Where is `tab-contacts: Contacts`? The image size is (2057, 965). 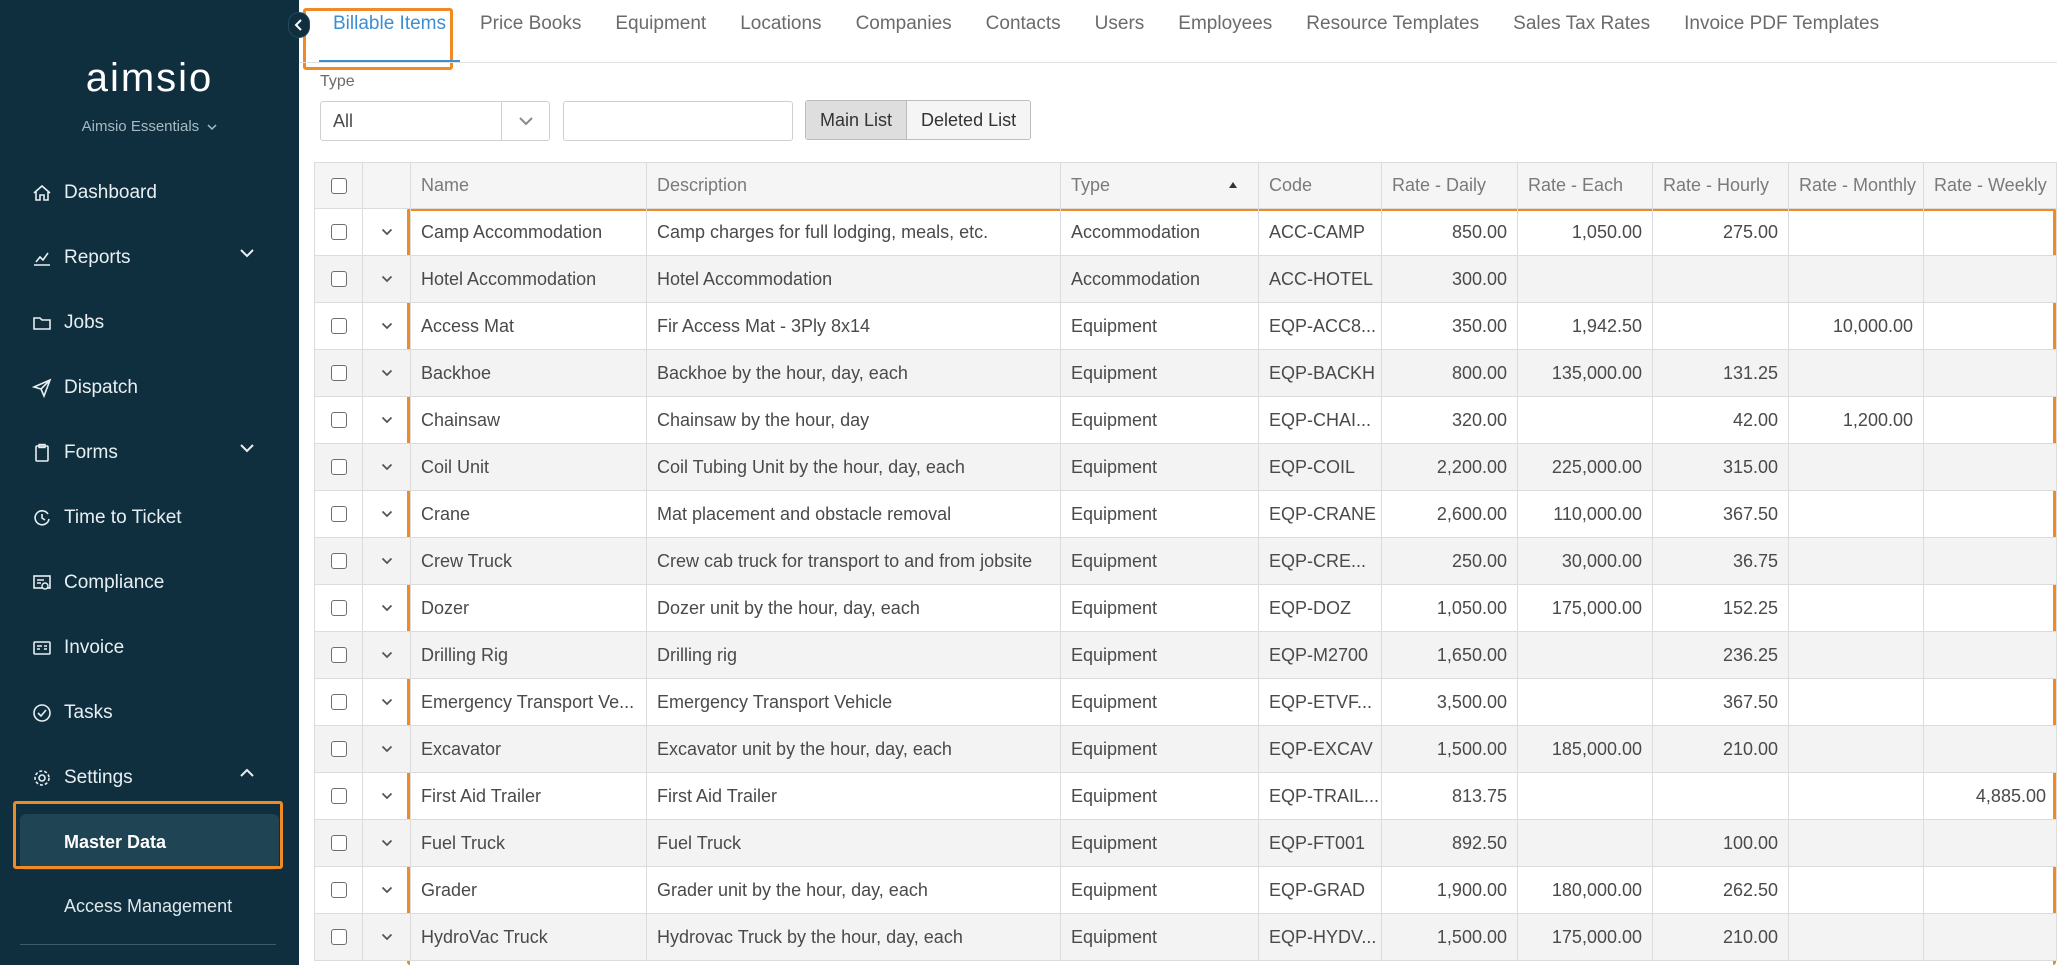
tab-contacts: Contacts is located at coordinates (1023, 31).